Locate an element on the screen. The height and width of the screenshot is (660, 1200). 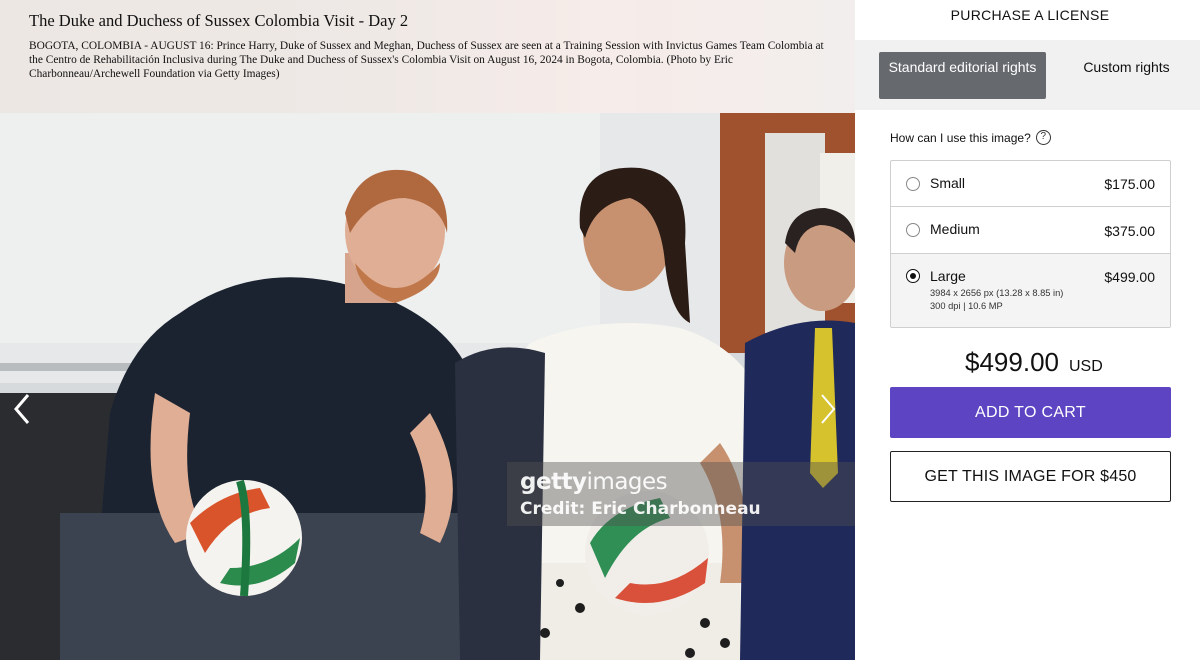
size-price-small: $175.00 is located at coordinates (1129, 184).